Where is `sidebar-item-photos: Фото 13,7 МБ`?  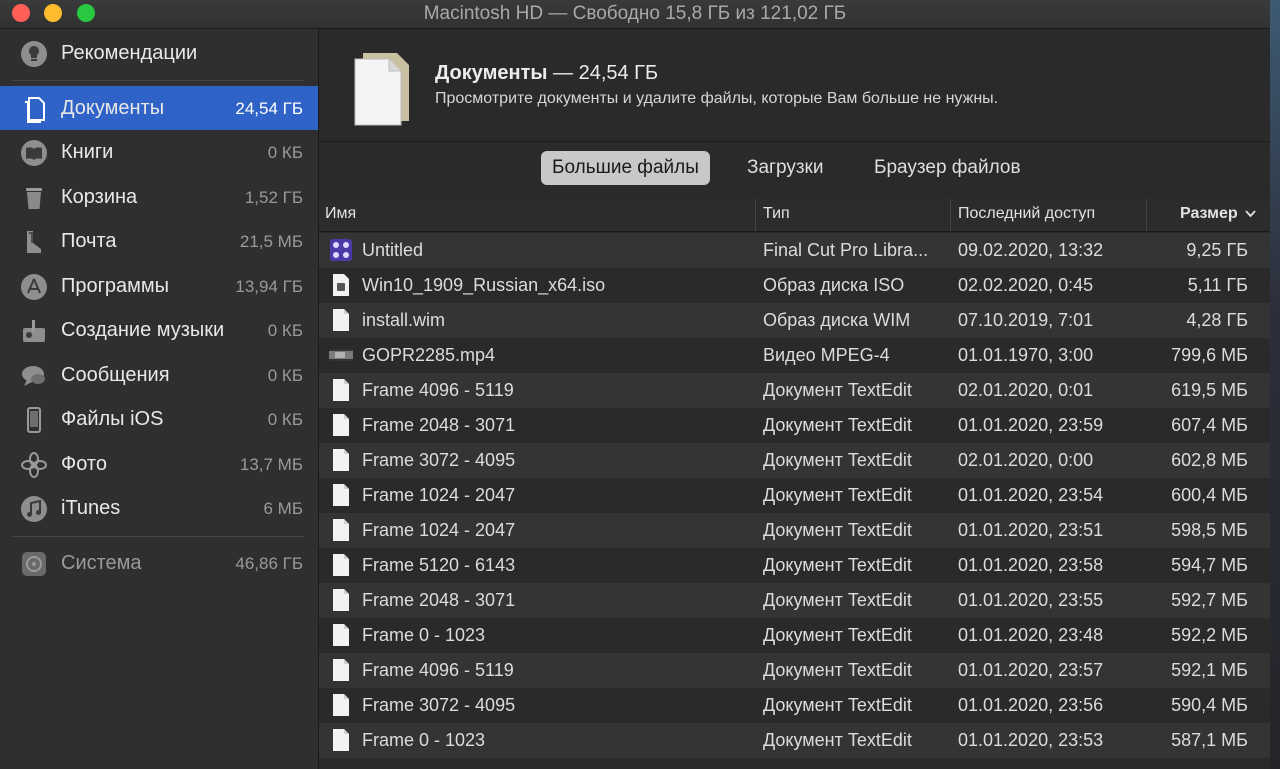
sidebar-item-photos: Фото 13,7 МБ is located at coordinates (159, 464).